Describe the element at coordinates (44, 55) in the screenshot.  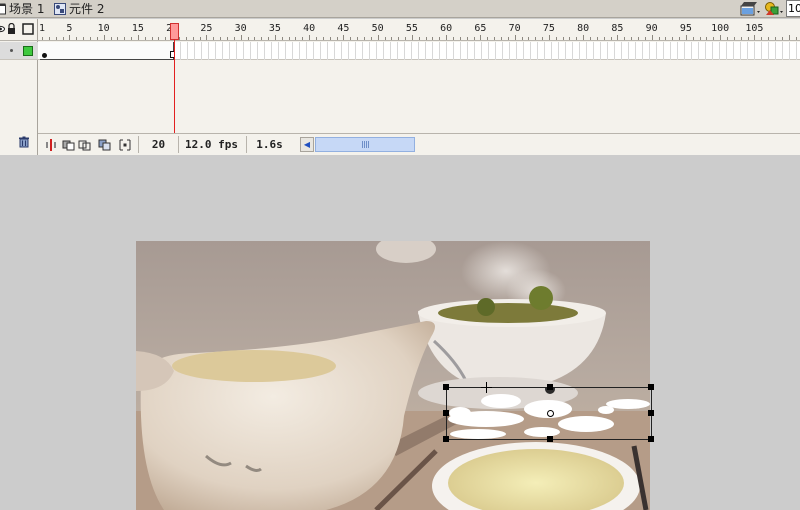
I see `start-keyframe` at that location.